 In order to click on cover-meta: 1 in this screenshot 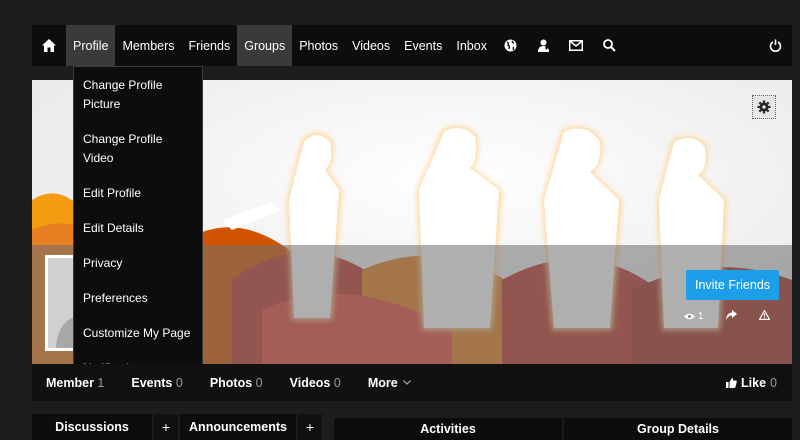, I will do `click(727, 316)`.